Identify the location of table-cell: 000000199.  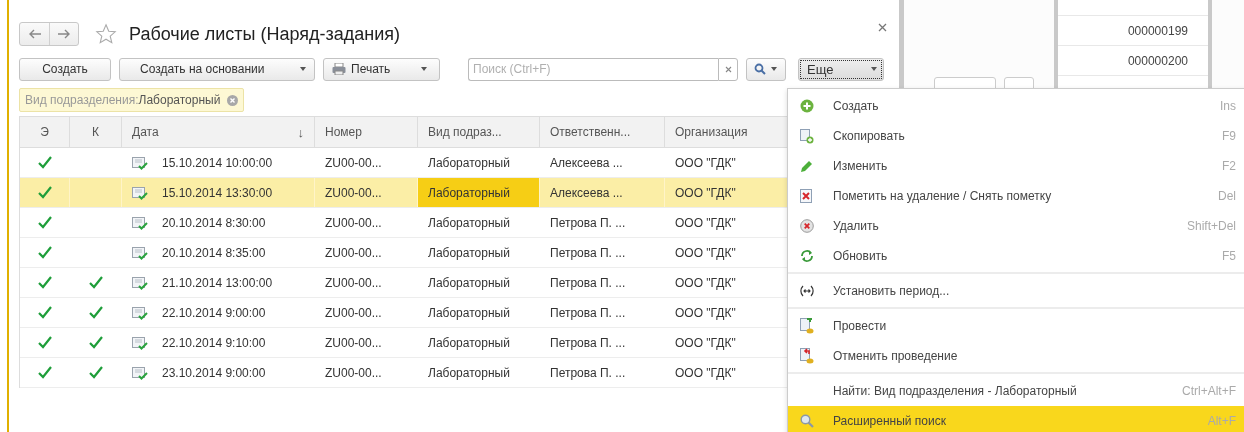
(1133, 31).